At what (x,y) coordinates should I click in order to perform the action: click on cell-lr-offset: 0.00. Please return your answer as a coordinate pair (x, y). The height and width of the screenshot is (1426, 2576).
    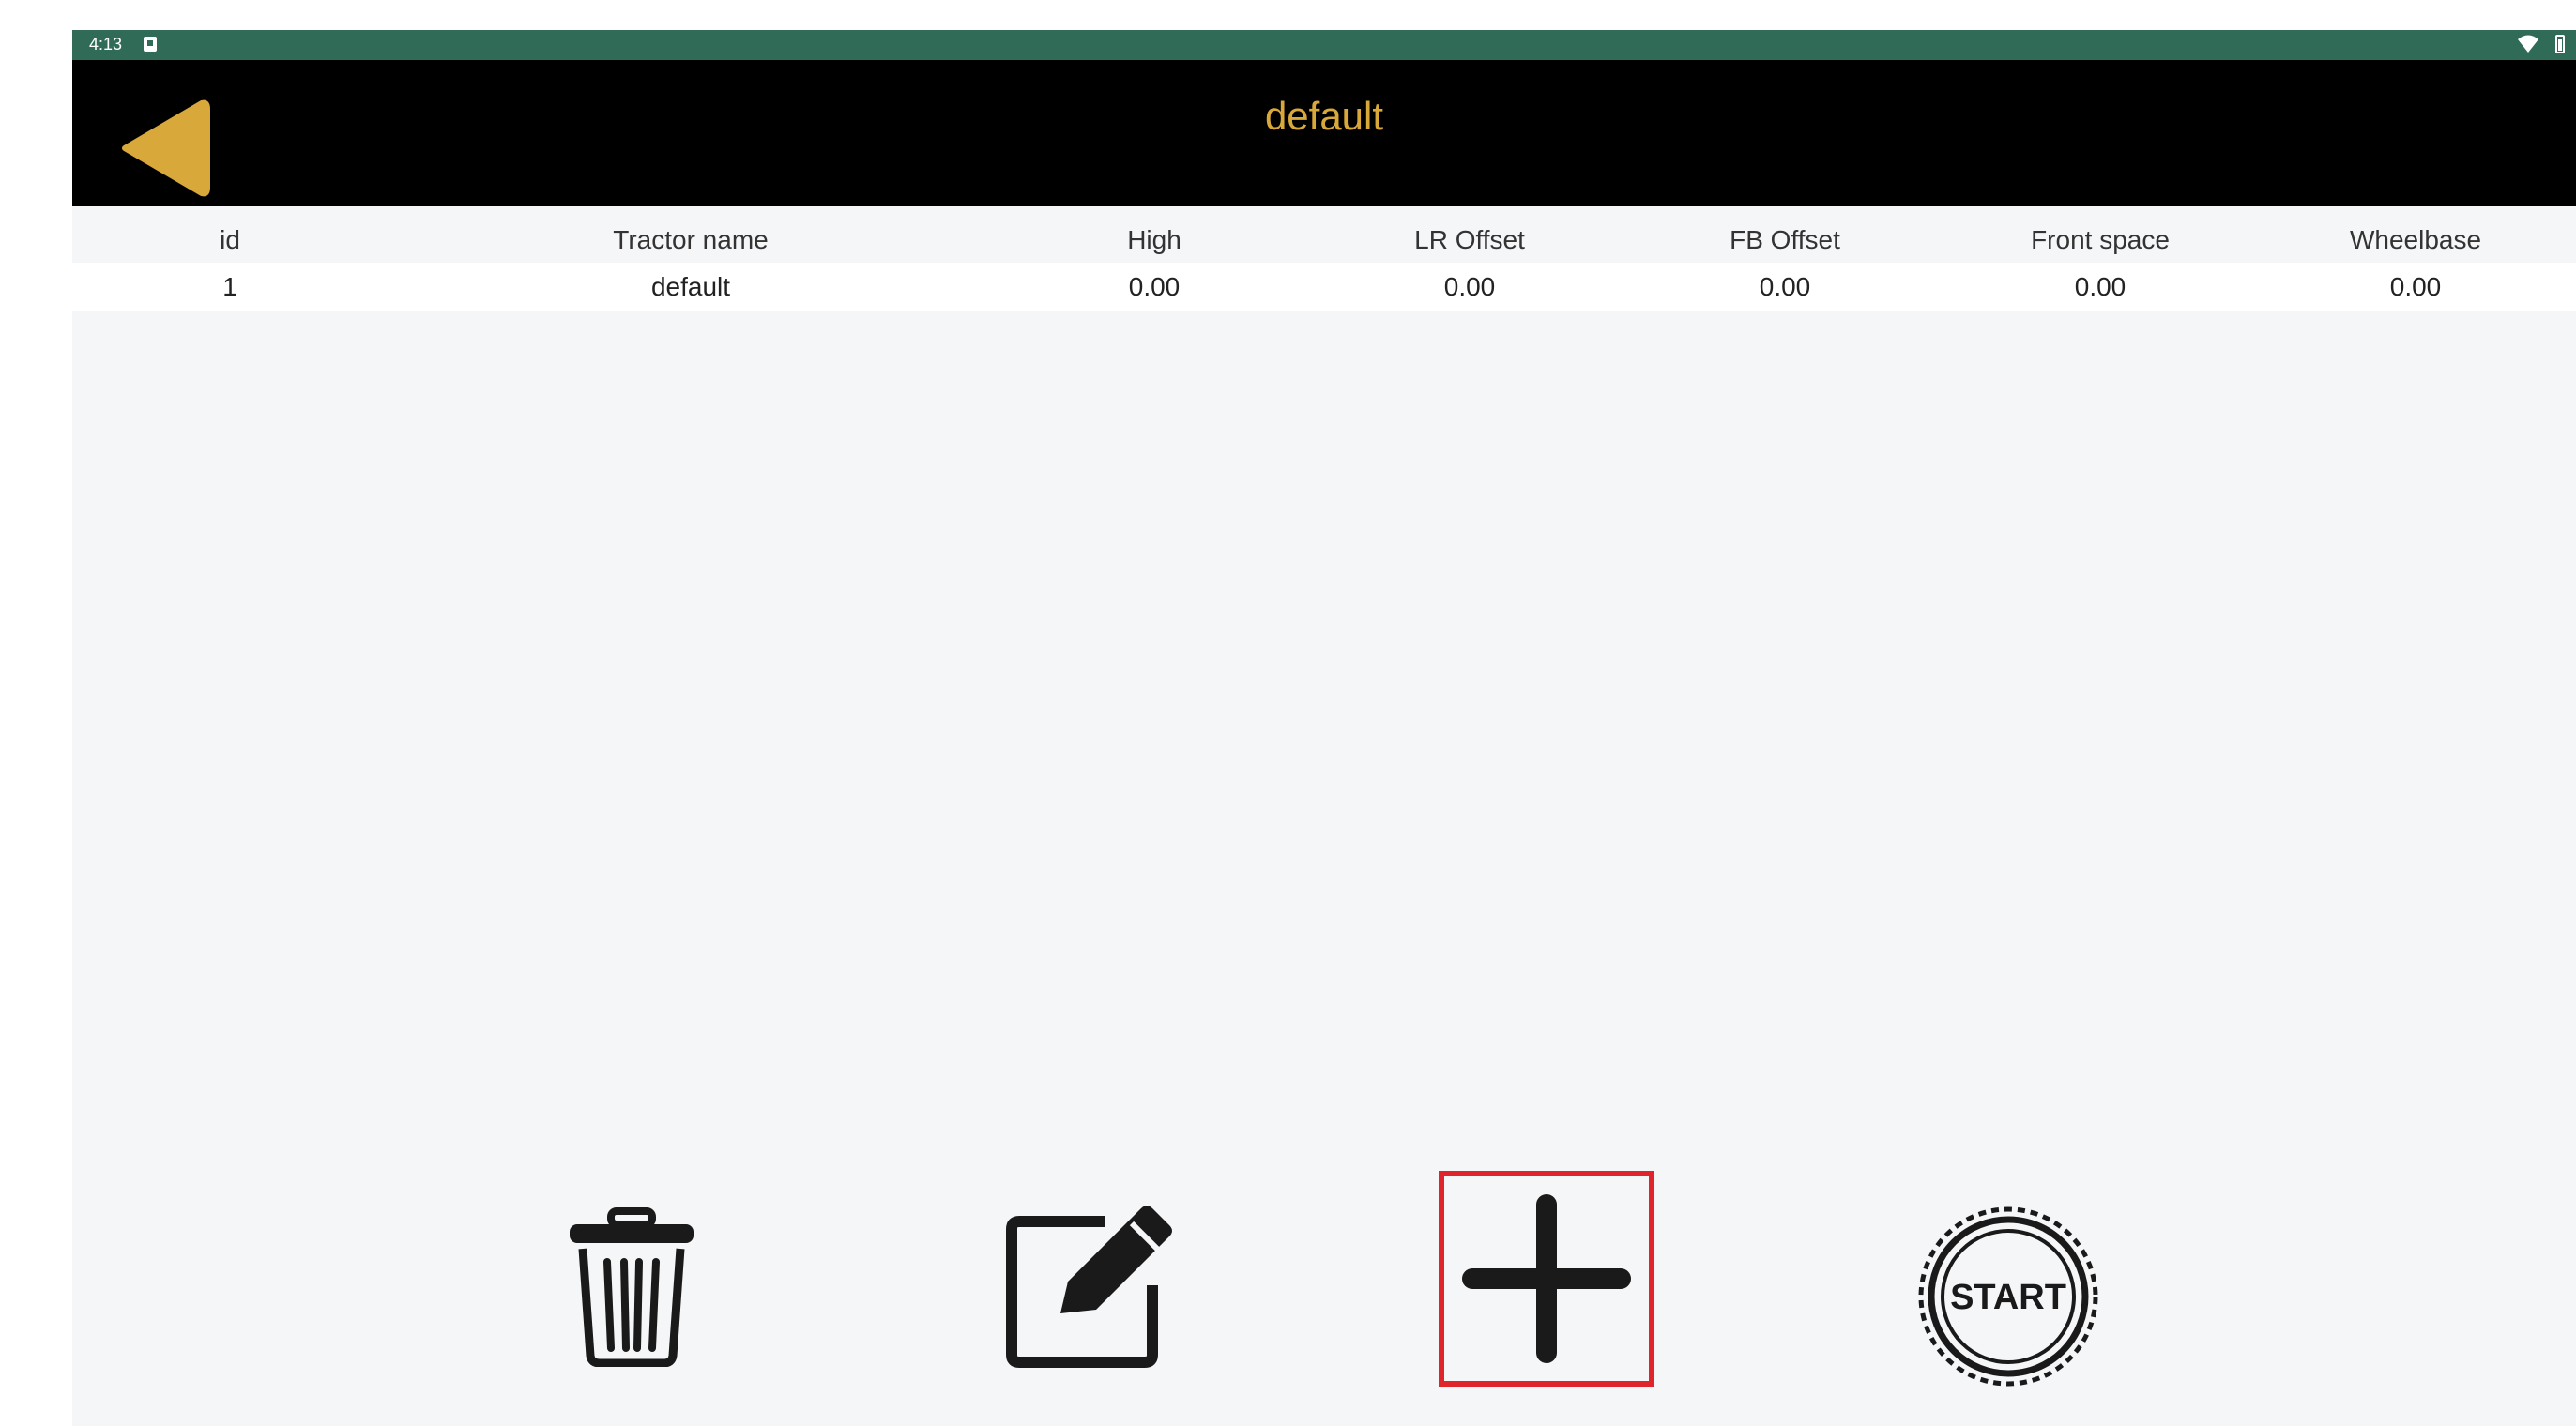
    Looking at the image, I should click on (1469, 286).